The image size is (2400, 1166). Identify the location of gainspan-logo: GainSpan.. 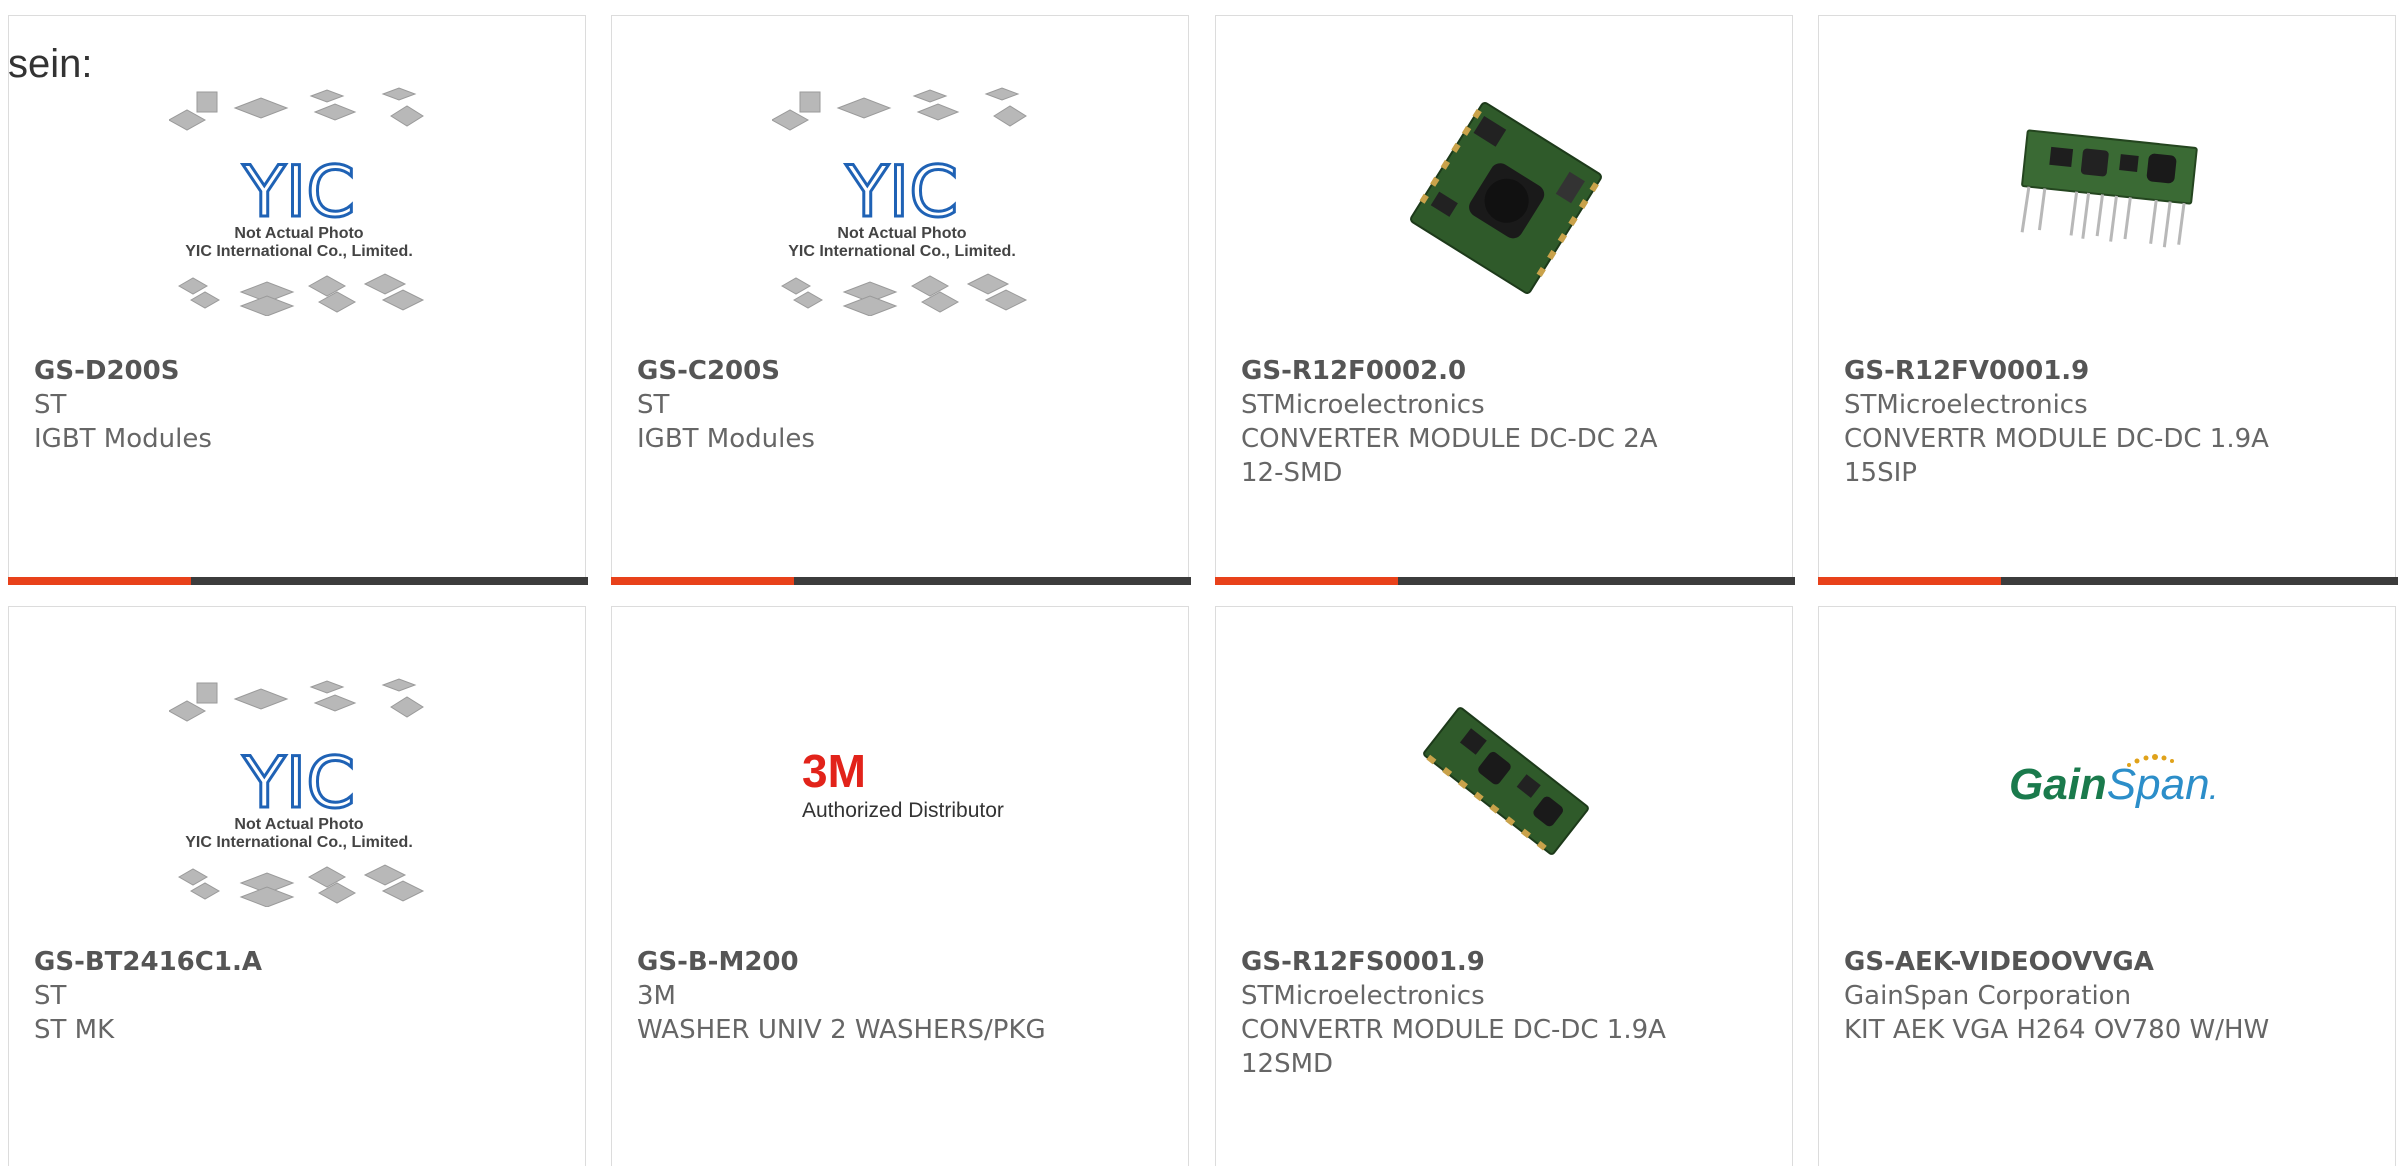
(2112, 784).